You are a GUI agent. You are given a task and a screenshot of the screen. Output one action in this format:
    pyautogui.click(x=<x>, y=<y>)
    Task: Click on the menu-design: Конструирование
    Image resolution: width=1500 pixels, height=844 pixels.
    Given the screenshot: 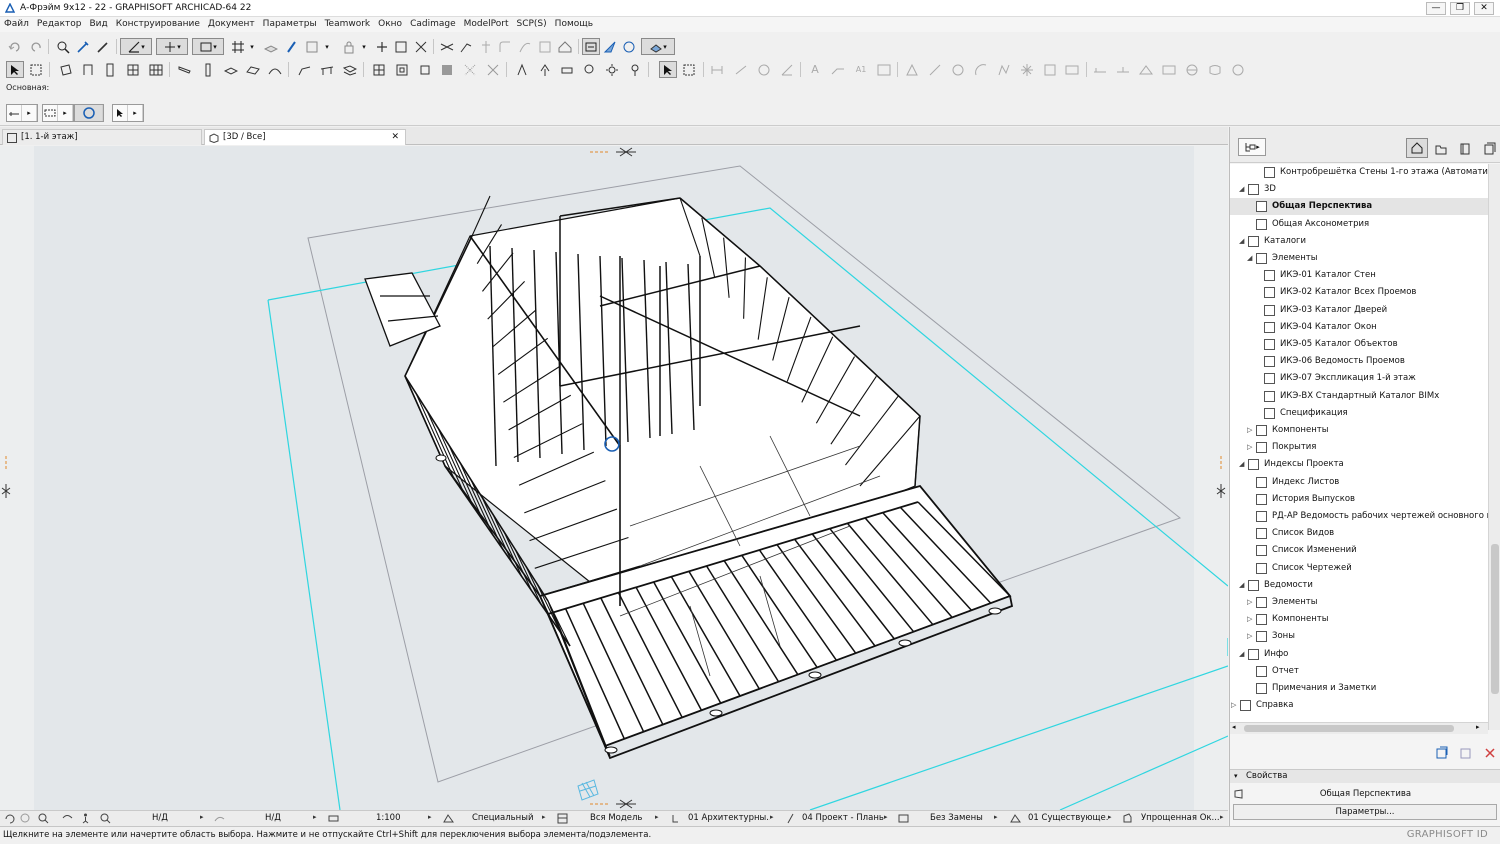 What is the action you would take?
    pyautogui.click(x=158, y=24)
    